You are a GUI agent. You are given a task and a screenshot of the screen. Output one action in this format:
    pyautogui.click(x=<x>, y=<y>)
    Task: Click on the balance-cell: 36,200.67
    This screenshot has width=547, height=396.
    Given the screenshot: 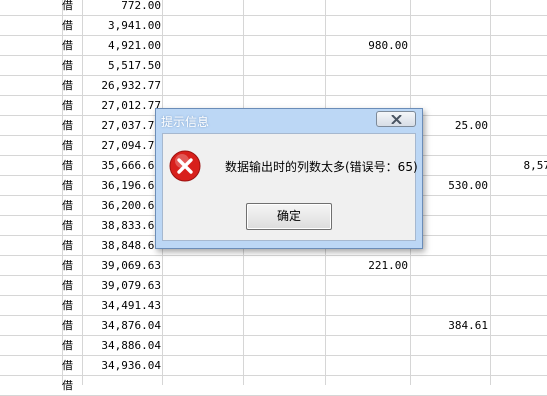 What is the action you would take?
    pyautogui.click(x=122, y=205)
    